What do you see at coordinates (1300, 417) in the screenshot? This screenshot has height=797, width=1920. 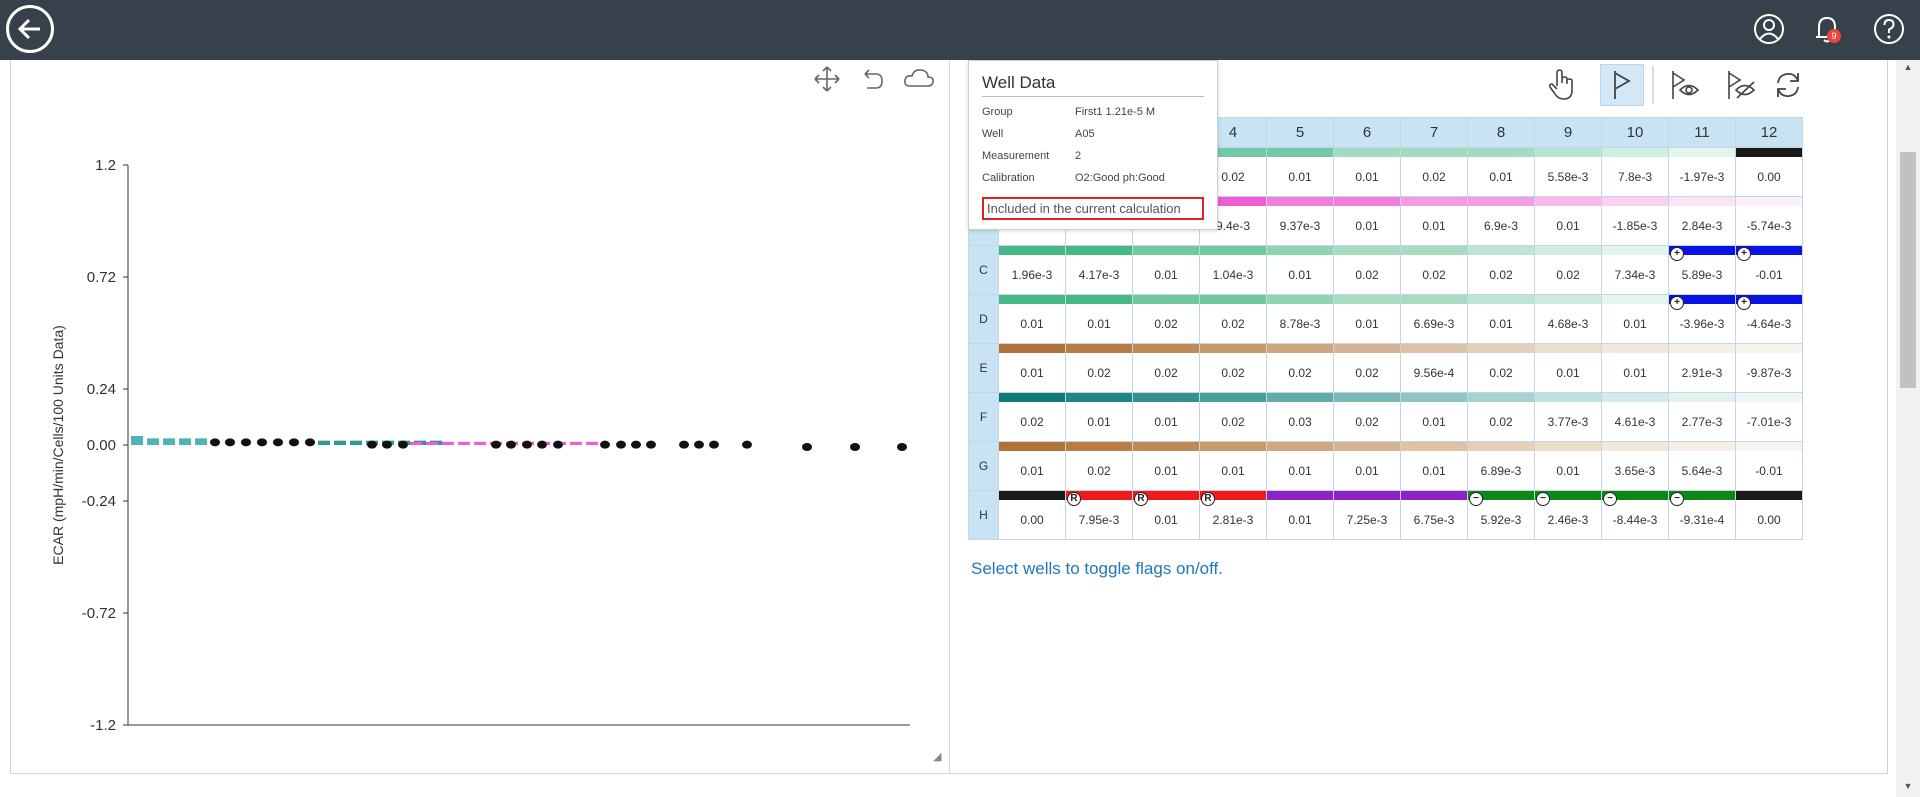 I see `well-cell: 0.03` at bounding box center [1300, 417].